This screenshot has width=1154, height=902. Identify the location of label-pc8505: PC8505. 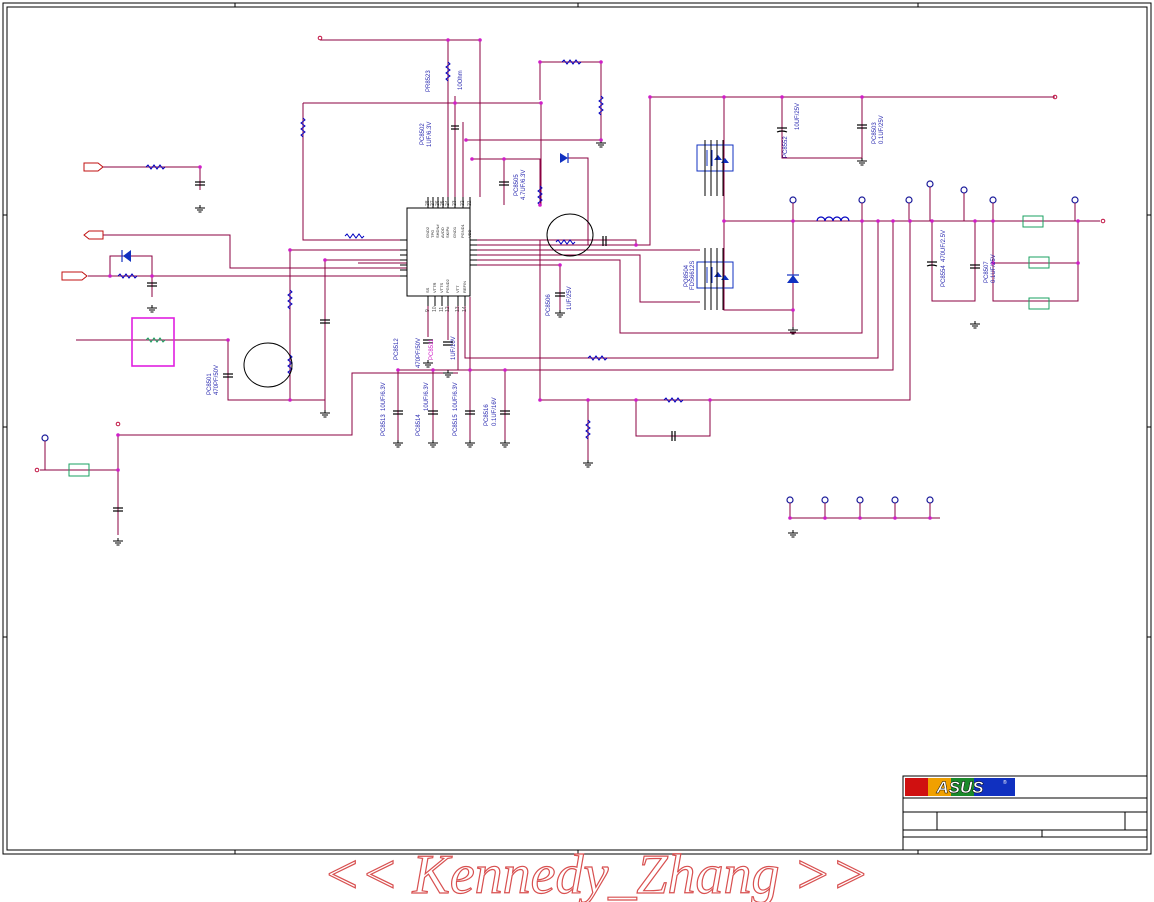
(517, 185).